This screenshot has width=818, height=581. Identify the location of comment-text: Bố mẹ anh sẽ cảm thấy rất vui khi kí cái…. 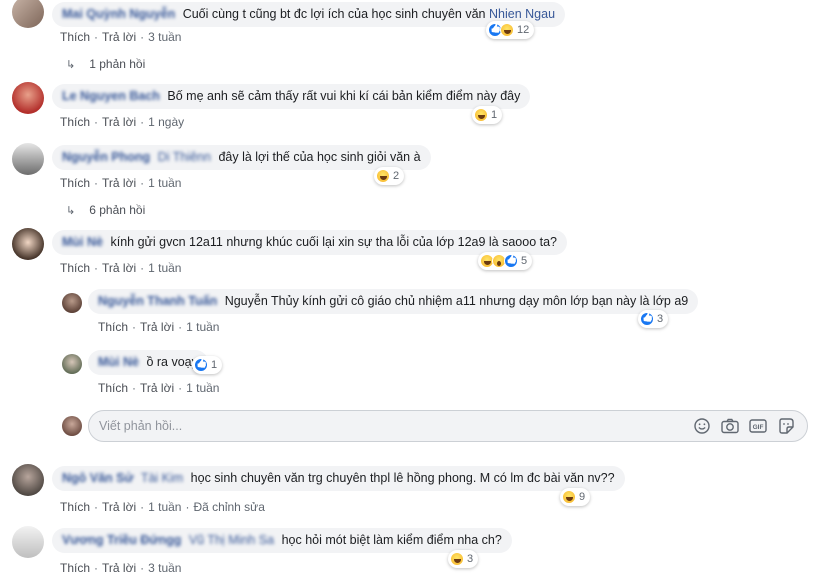
(344, 96).